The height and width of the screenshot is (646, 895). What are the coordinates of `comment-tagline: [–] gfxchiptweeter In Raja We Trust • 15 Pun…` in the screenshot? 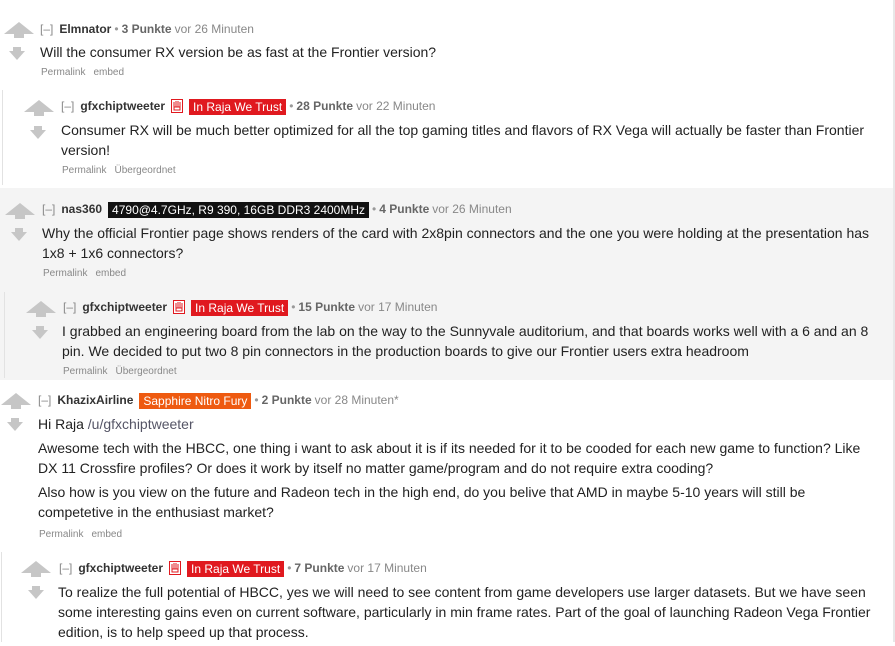 It's located at (250, 308).